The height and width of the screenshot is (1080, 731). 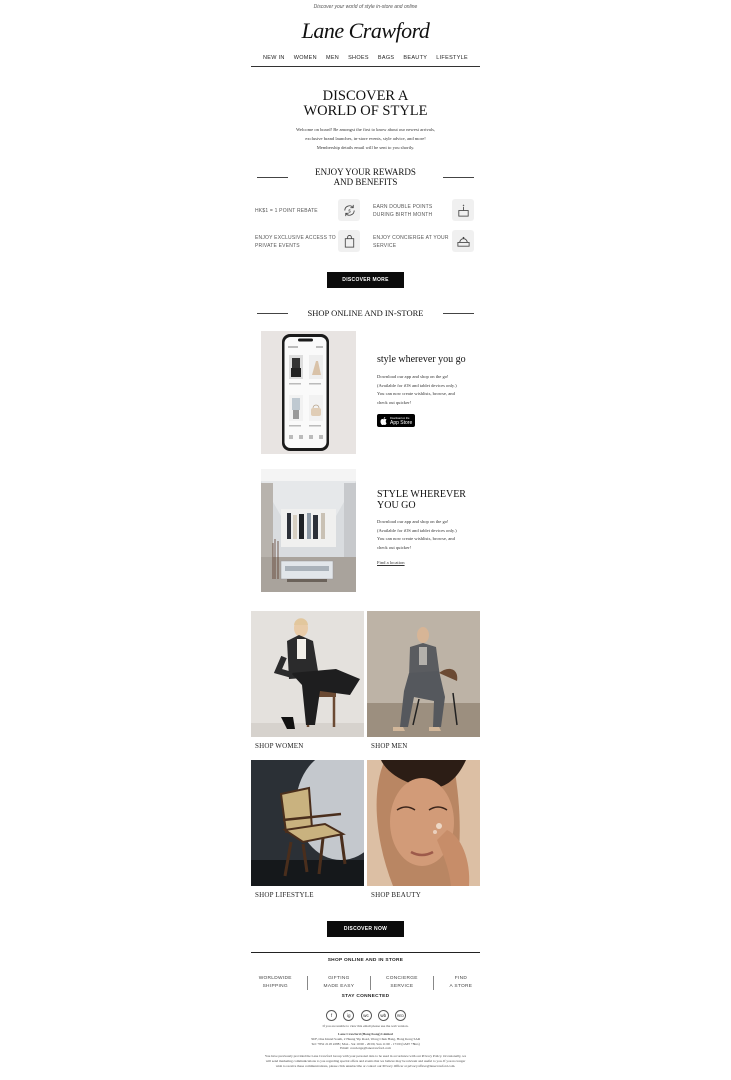 I want to click on footer-link-line: FIND, so click(x=461, y=978).